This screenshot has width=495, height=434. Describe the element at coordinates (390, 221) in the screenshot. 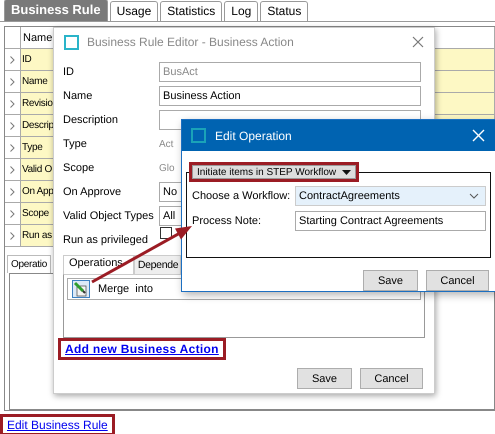

I see `input-field: Starting Contract Agreements` at that location.